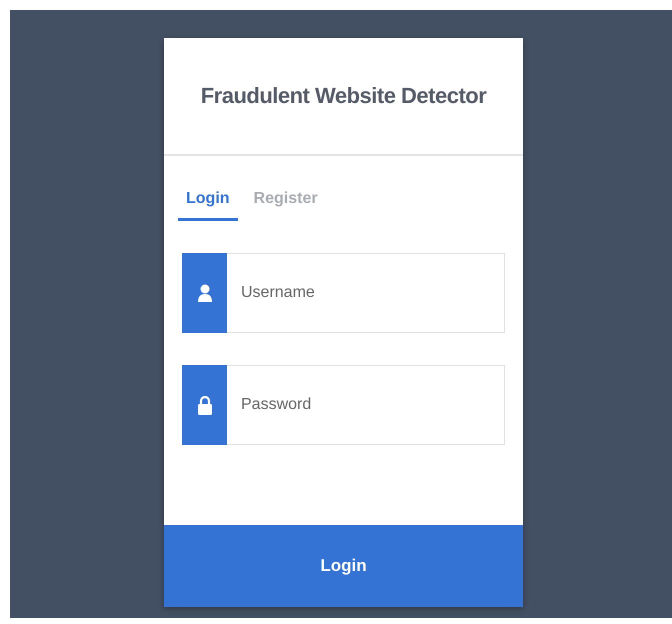  Describe the element at coordinates (205, 293) in the screenshot. I see `user-icon` at that location.